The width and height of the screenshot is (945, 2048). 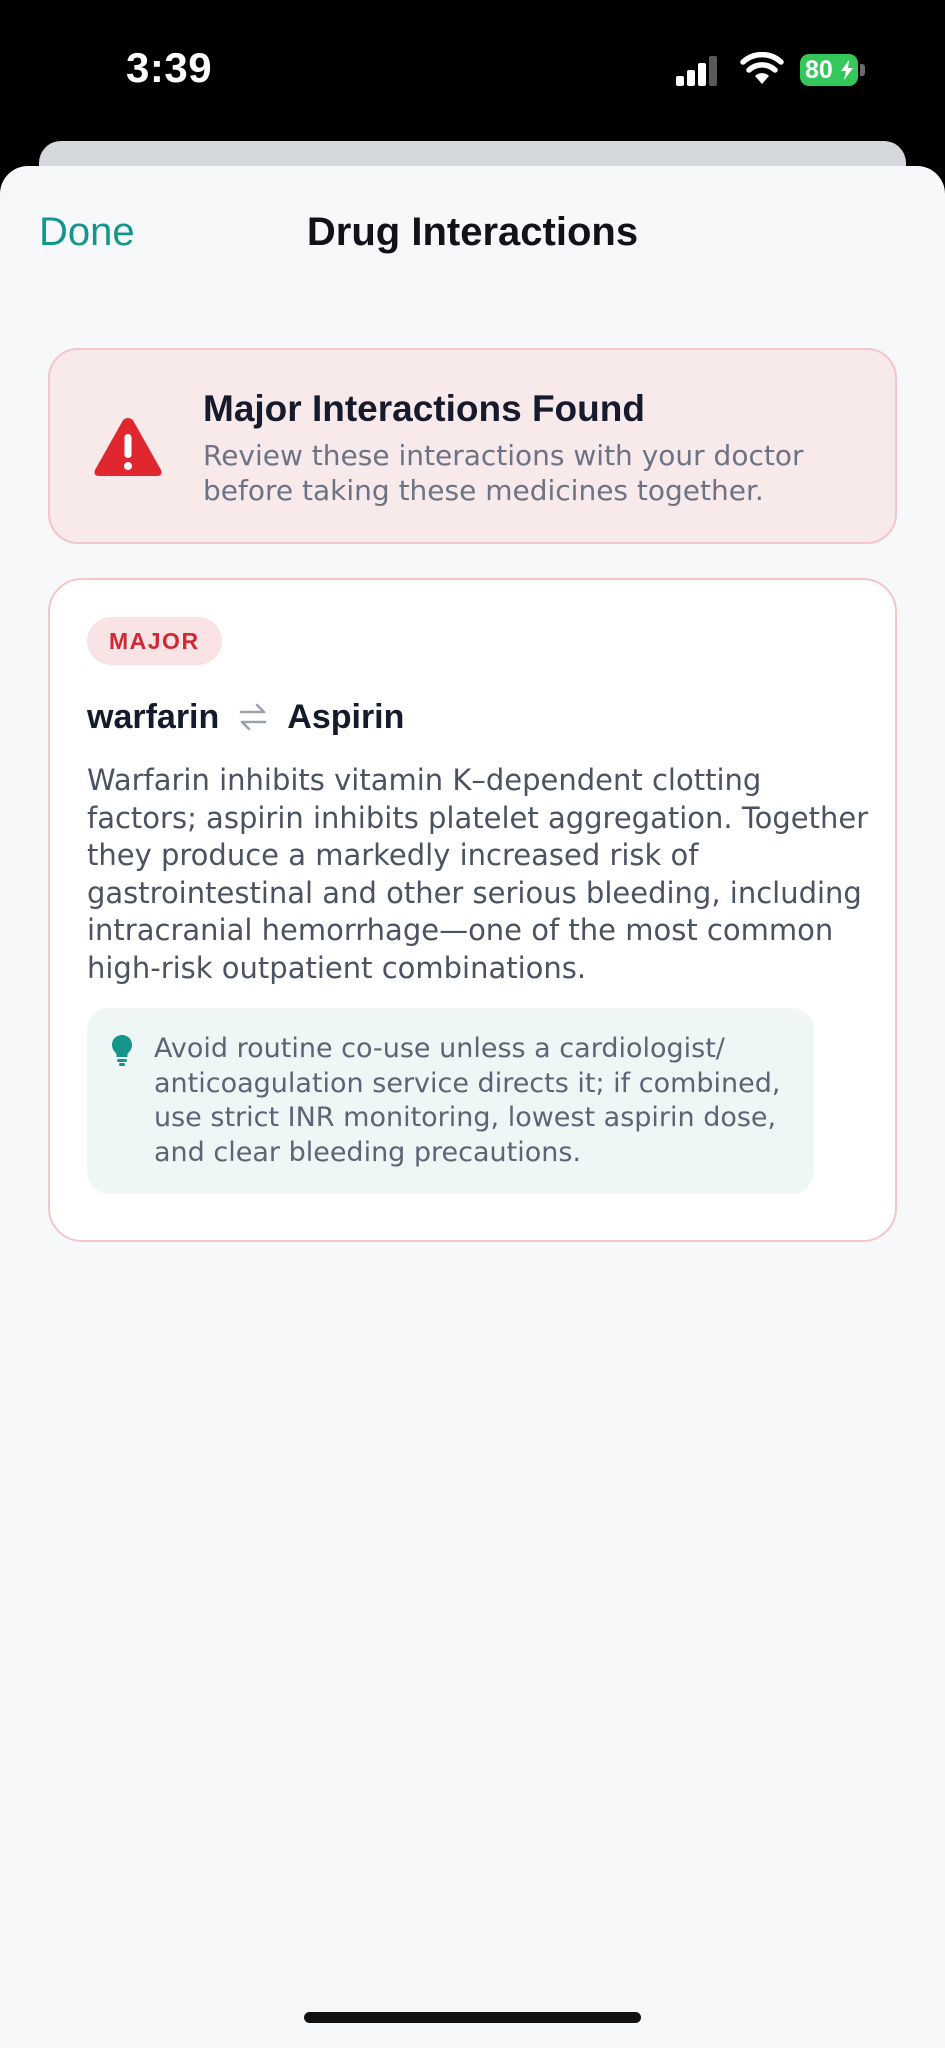 I want to click on warning-triangle-icon, so click(x=128, y=447).